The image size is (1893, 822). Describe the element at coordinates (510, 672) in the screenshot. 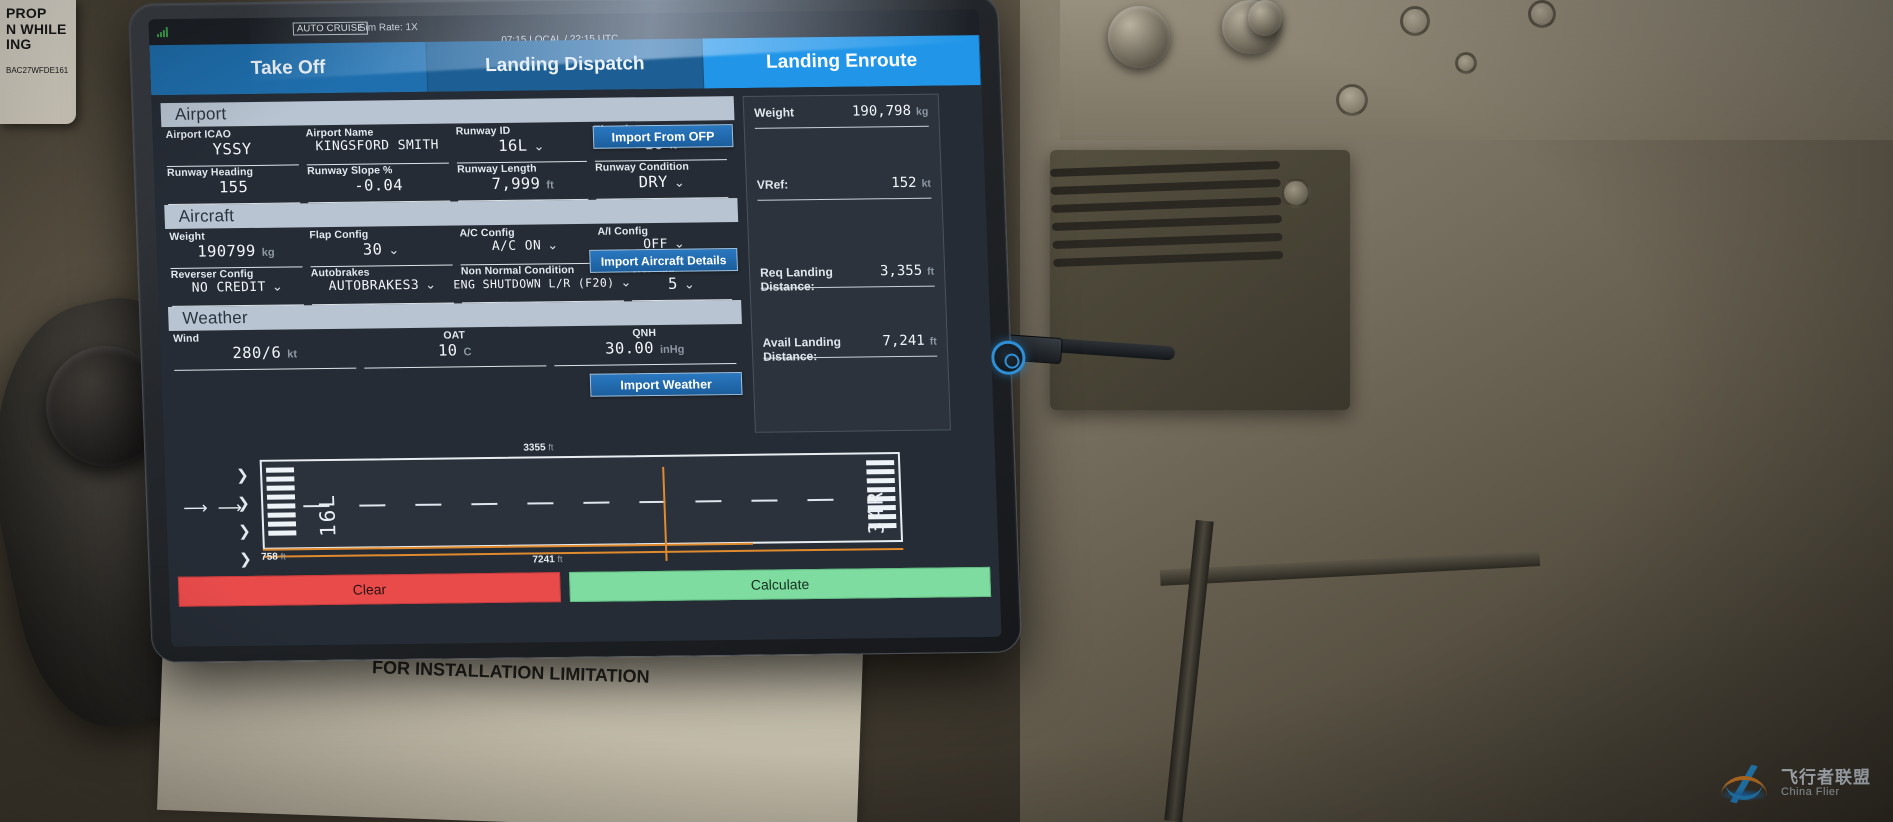

I see `placard-lower-text: FOR INSTALLATION LIMITATION` at that location.